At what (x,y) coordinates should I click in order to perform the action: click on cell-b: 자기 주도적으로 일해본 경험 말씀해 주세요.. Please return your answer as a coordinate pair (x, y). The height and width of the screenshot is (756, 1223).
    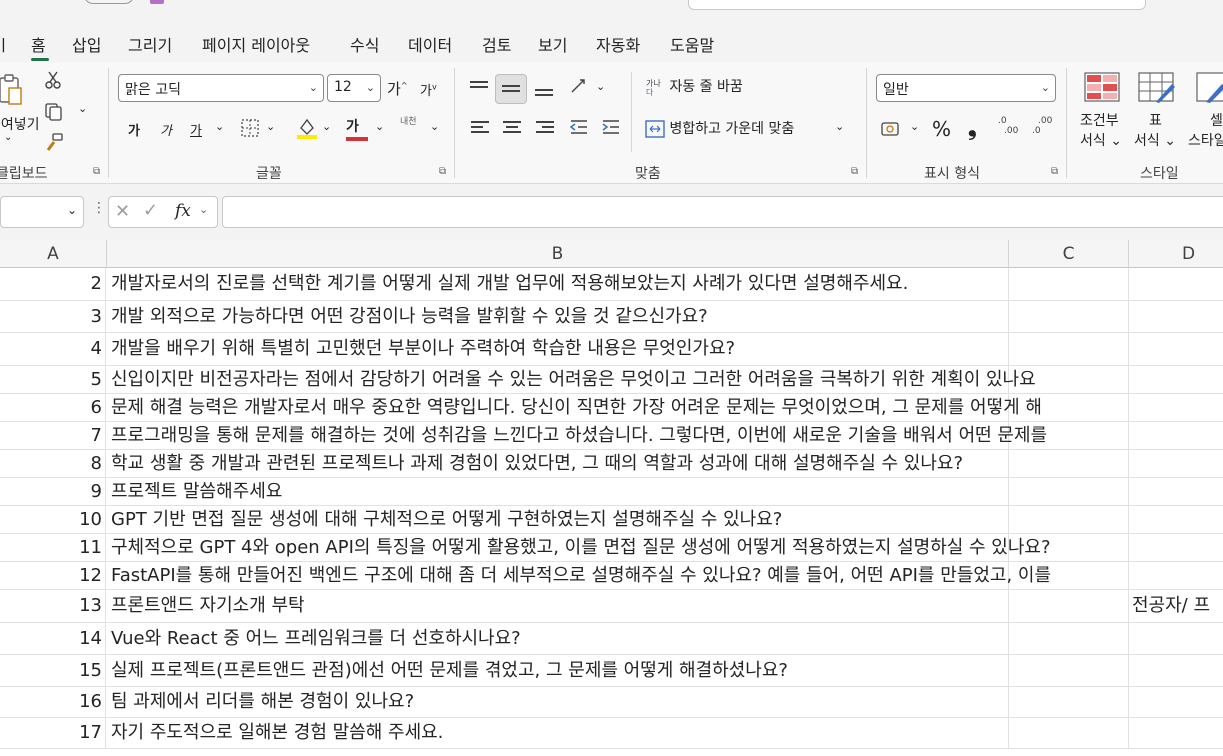
    Looking at the image, I should click on (665, 733).